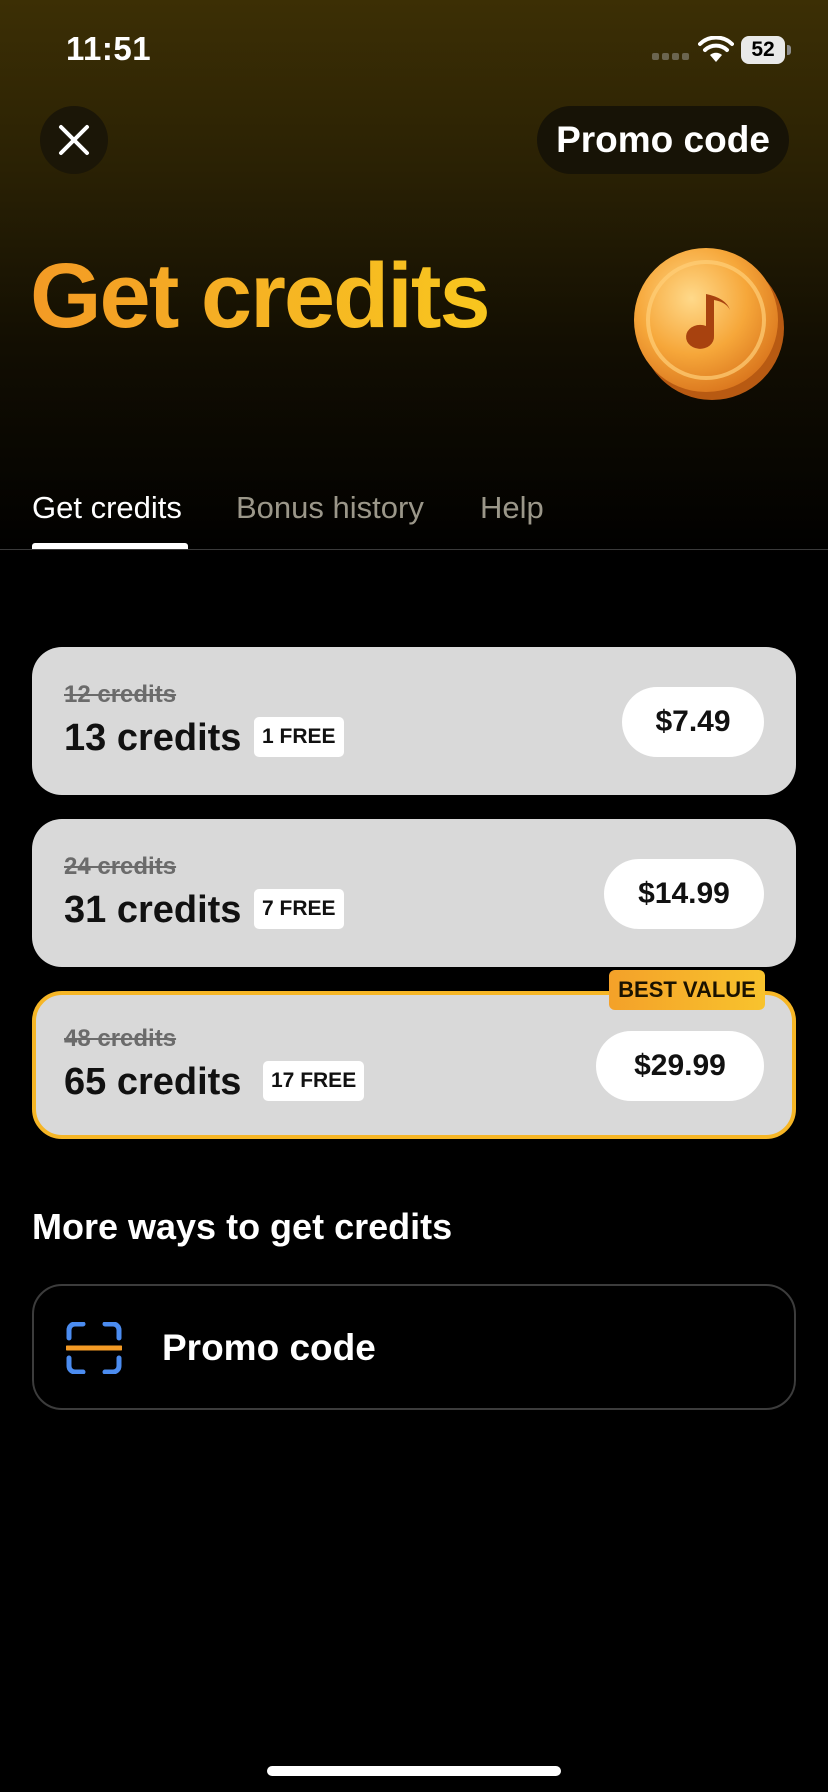 The width and height of the screenshot is (828, 1792). I want to click on price-button: $7.49, so click(693, 722).